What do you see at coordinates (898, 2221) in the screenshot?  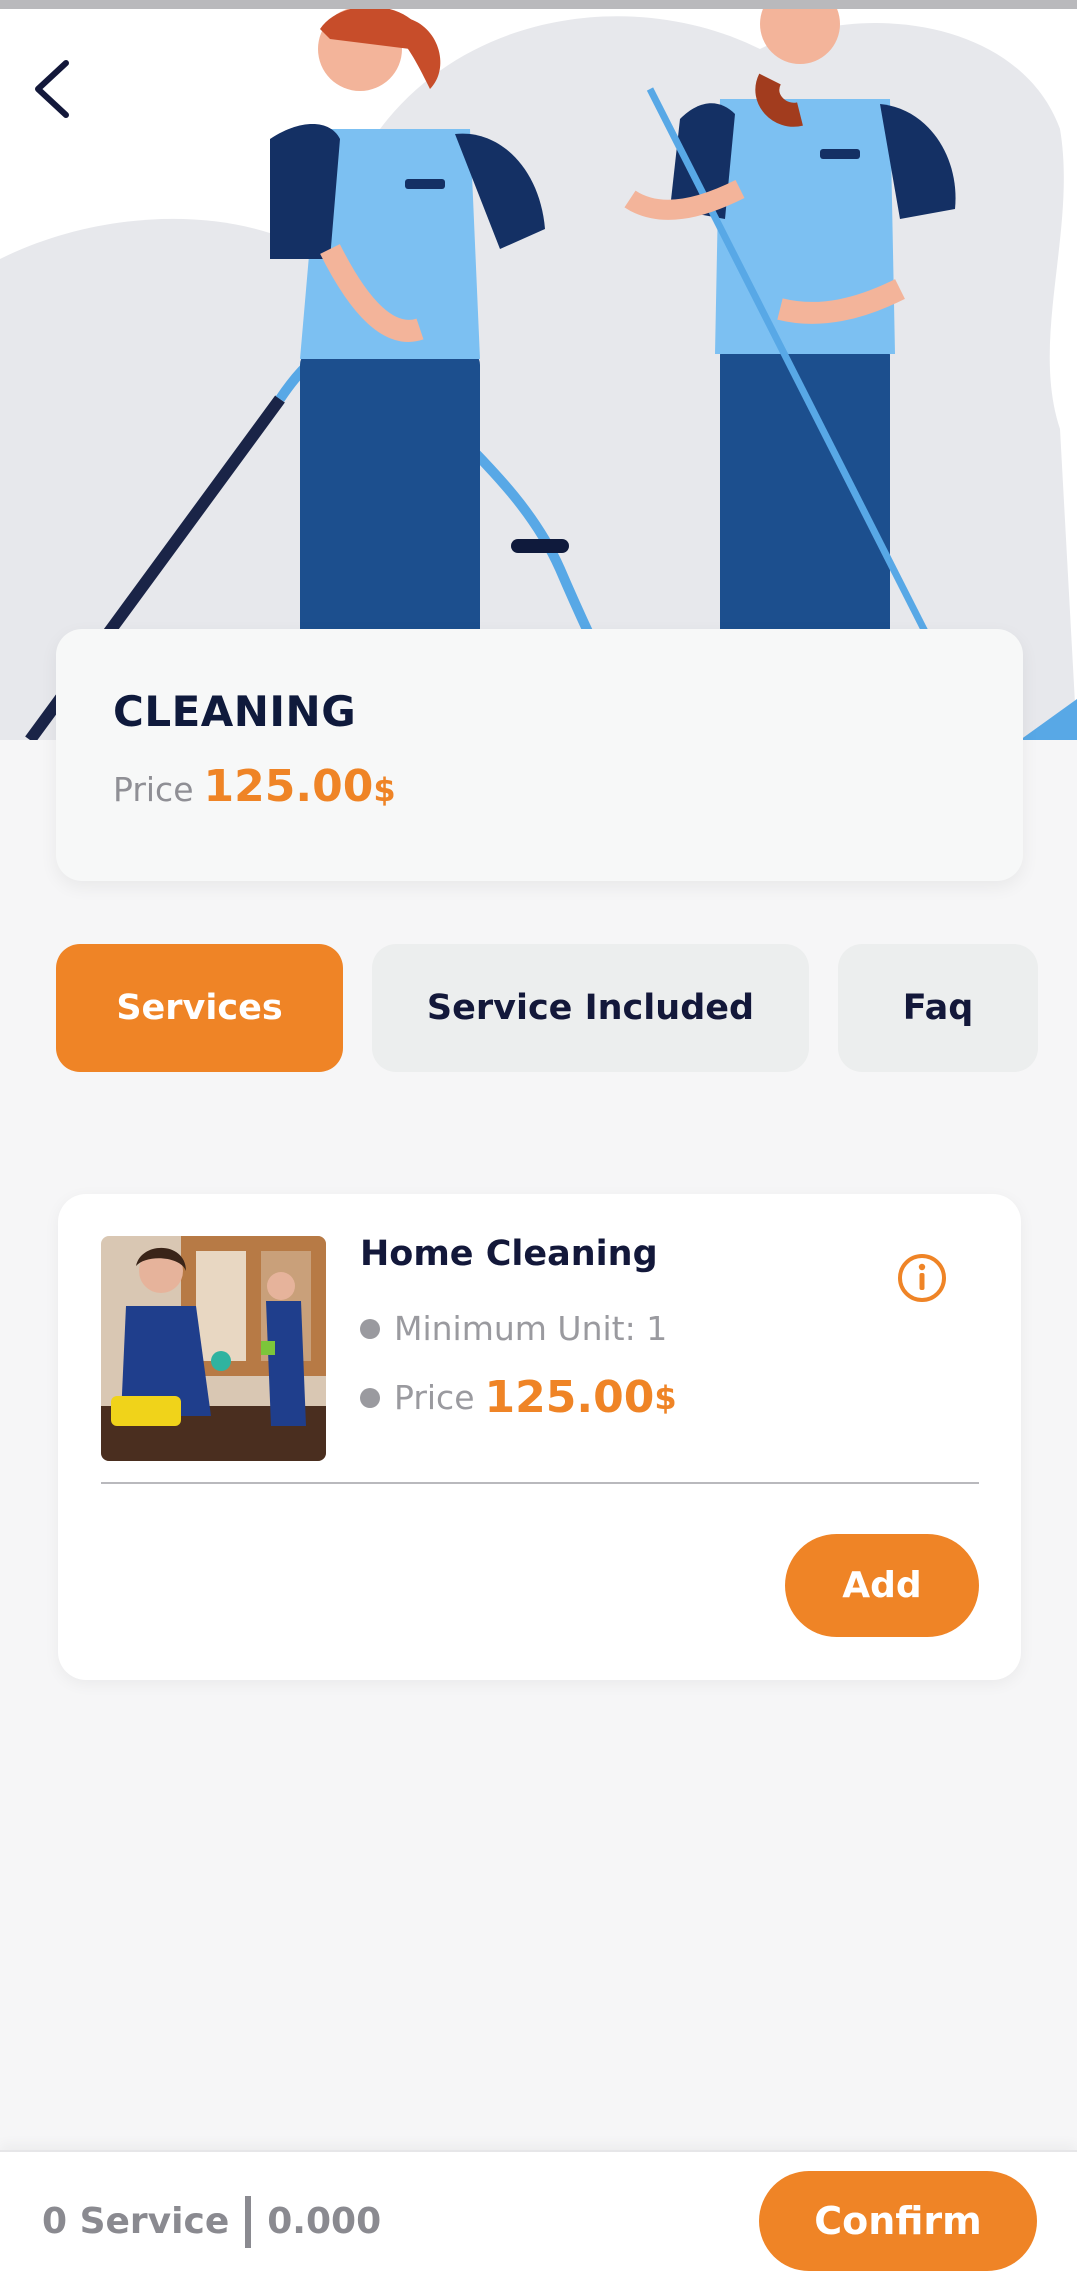 I see `confirm-button: Confirm` at bounding box center [898, 2221].